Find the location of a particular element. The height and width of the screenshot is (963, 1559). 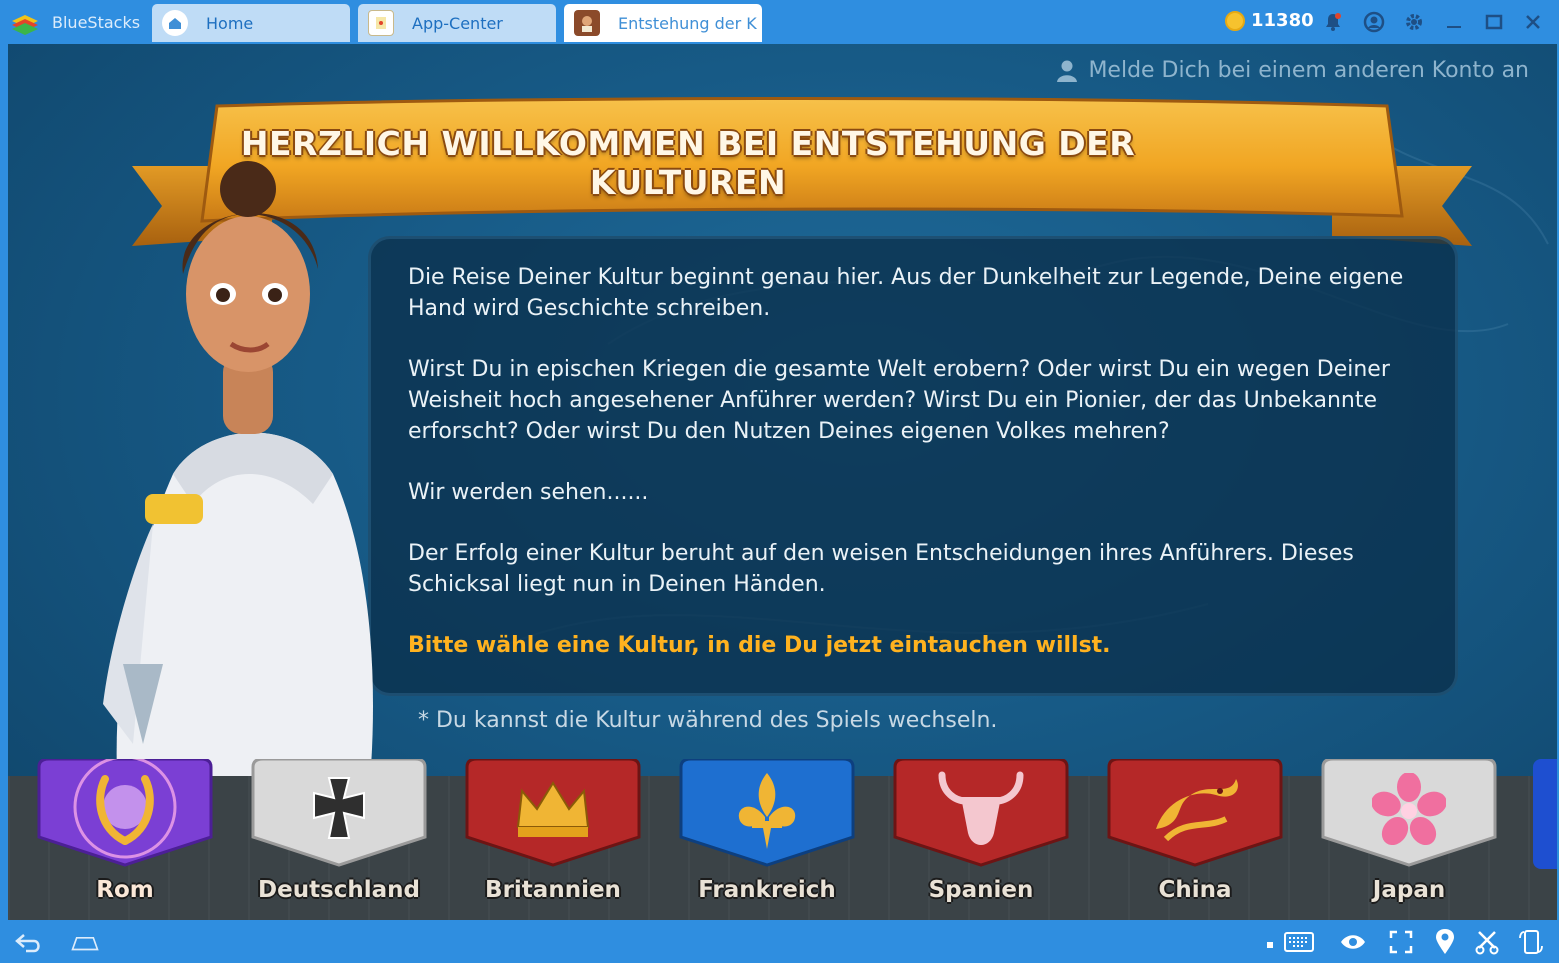

culture-china: China is located at coordinates (1195, 839).